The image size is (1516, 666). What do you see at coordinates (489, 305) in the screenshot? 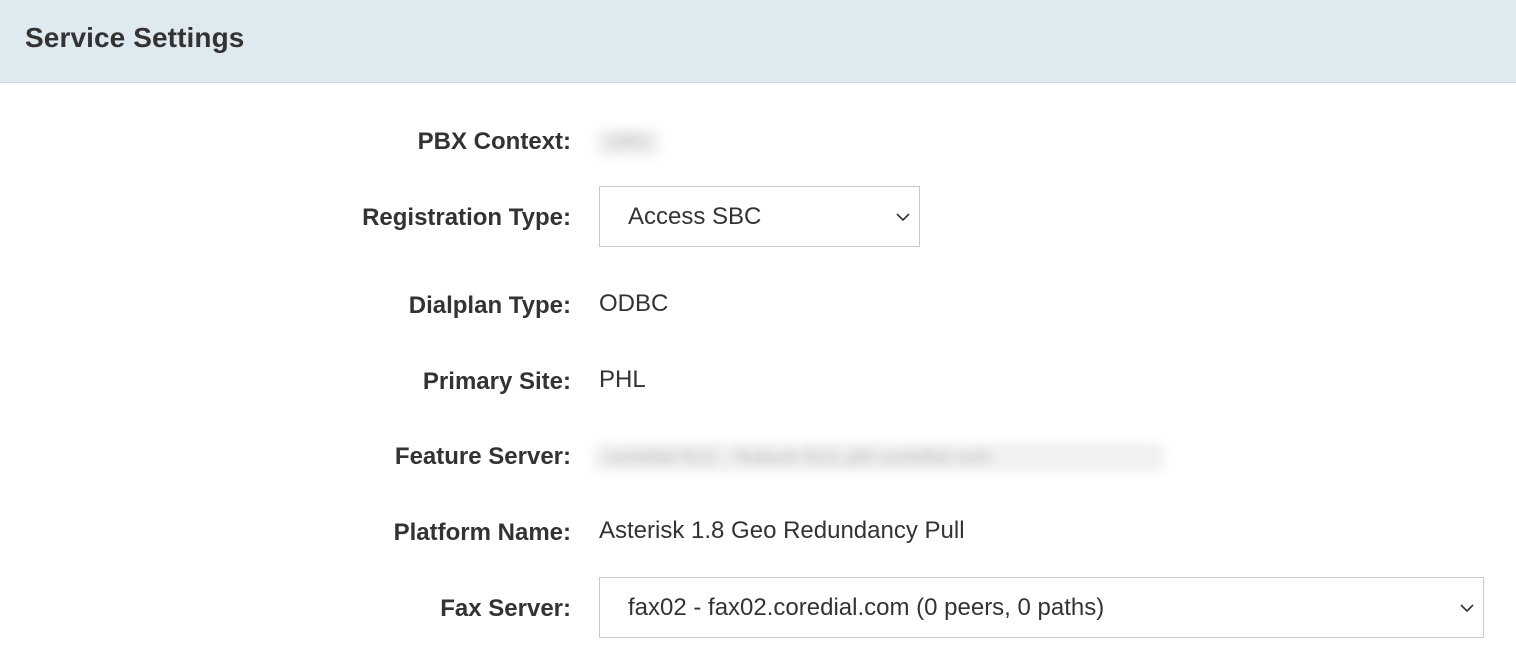
I see `dialplan-type-label: Dialplan Type:` at bounding box center [489, 305].